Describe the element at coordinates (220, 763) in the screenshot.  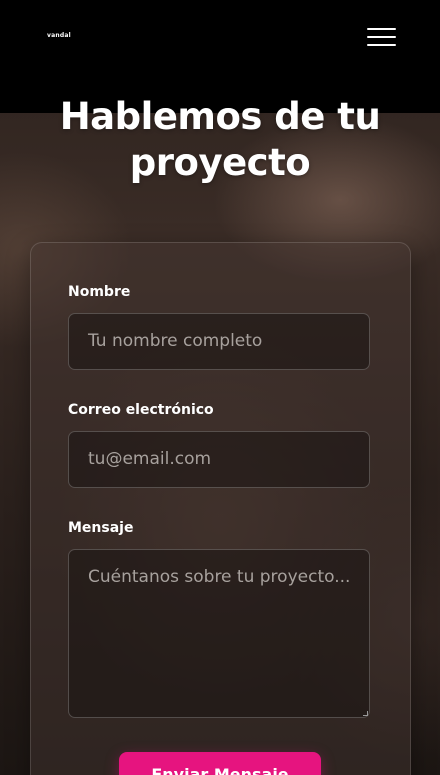
I see `submit-button: Enviar Mensaje` at that location.